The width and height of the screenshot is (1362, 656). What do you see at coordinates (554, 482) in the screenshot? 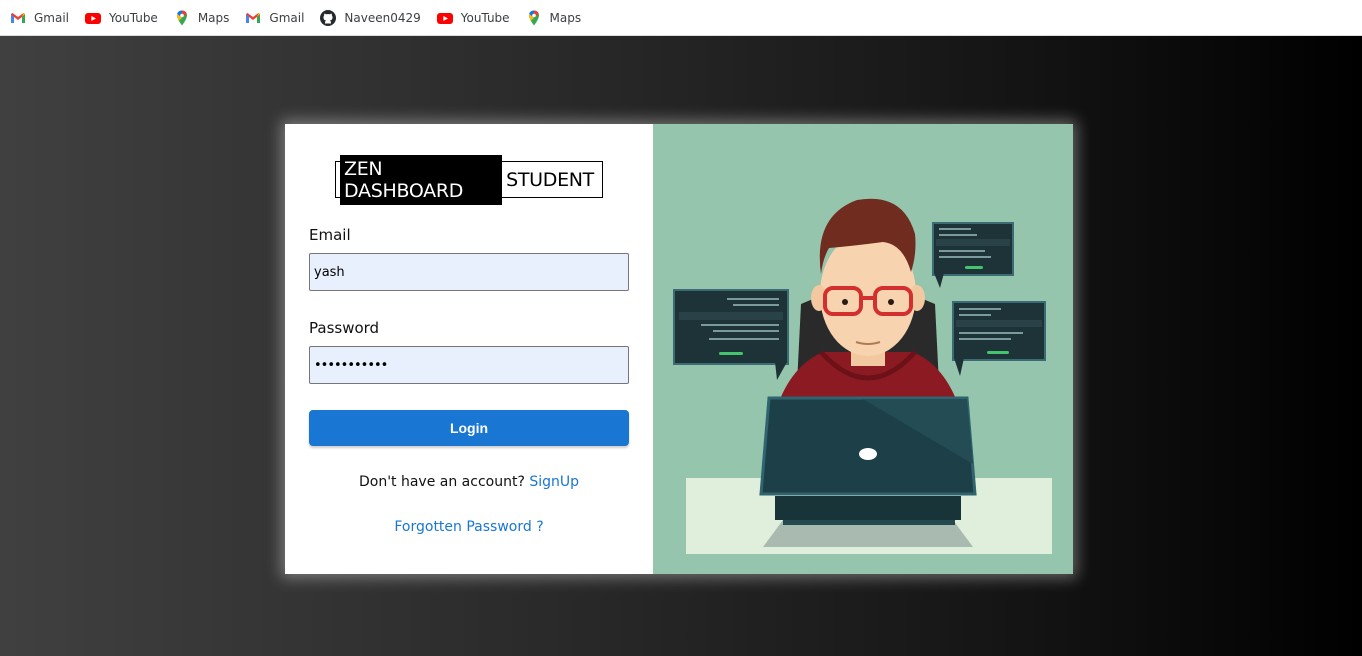
I see `signup-link: SignUp` at bounding box center [554, 482].